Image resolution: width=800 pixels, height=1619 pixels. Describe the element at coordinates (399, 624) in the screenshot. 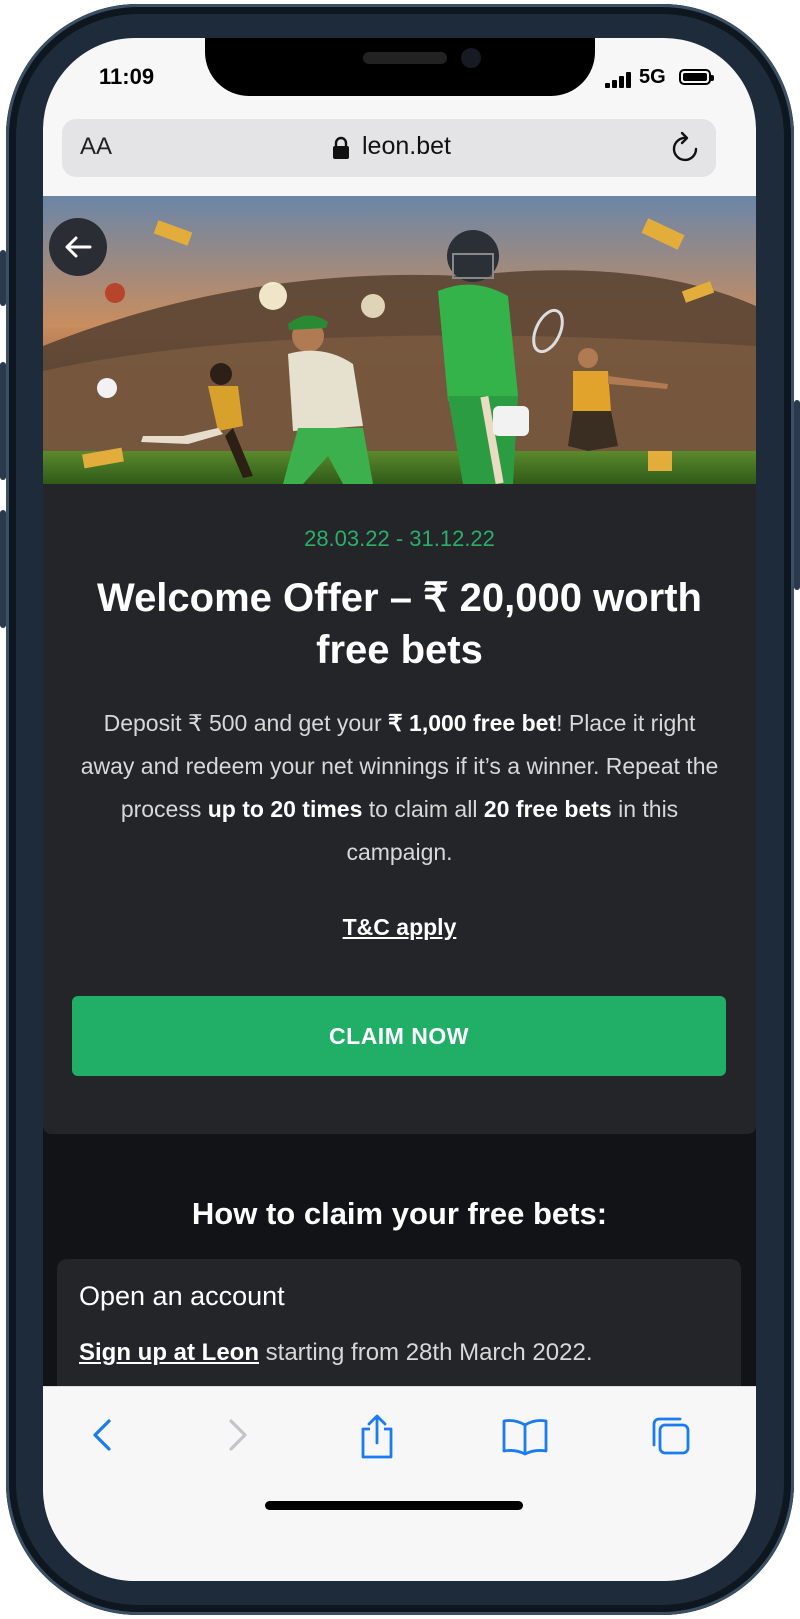

I see `promo-title: Welcome Offer – ₹ 20,000 worth free bets` at that location.